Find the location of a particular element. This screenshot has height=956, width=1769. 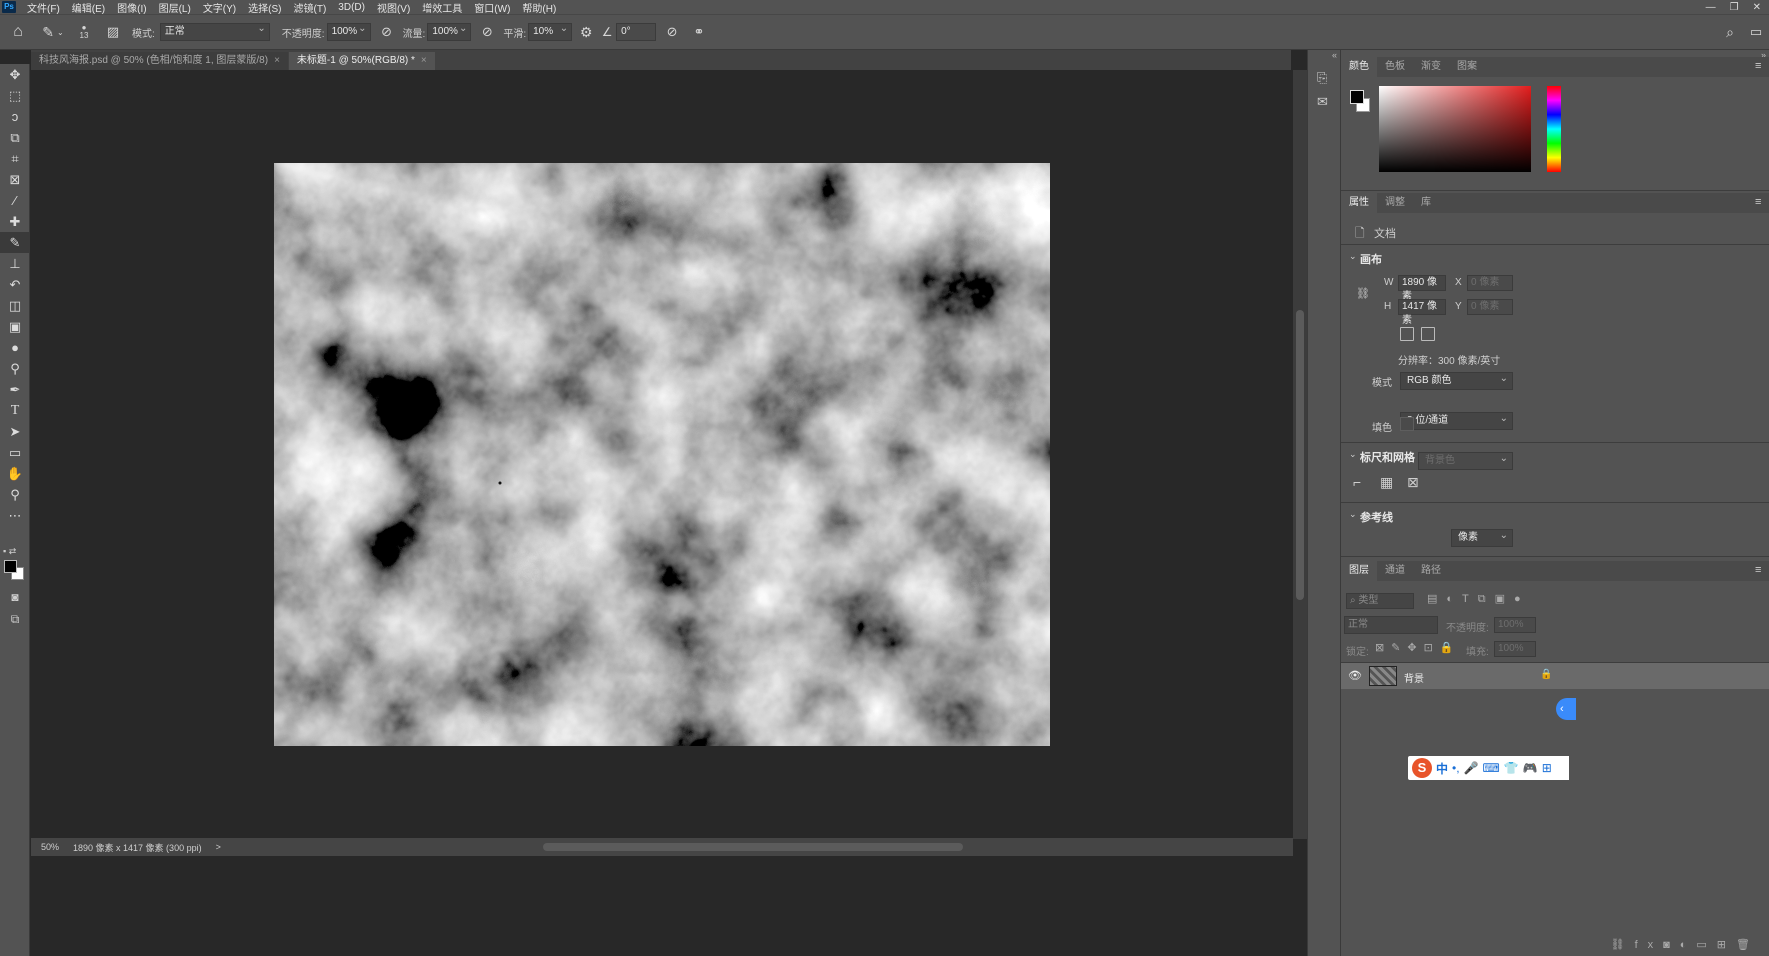

close-icon: ✕ is located at coordinates (1757, 7).